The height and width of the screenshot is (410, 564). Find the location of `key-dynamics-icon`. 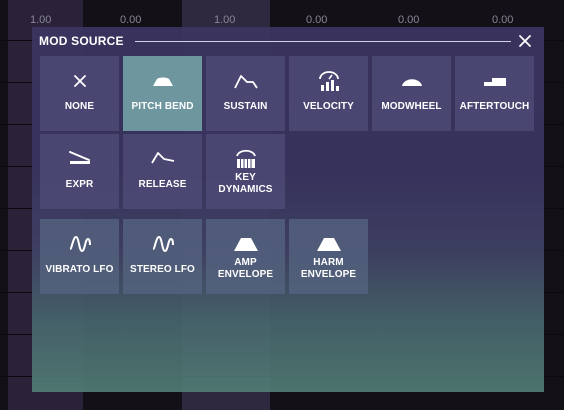

key-dynamics-icon is located at coordinates (245, 158).